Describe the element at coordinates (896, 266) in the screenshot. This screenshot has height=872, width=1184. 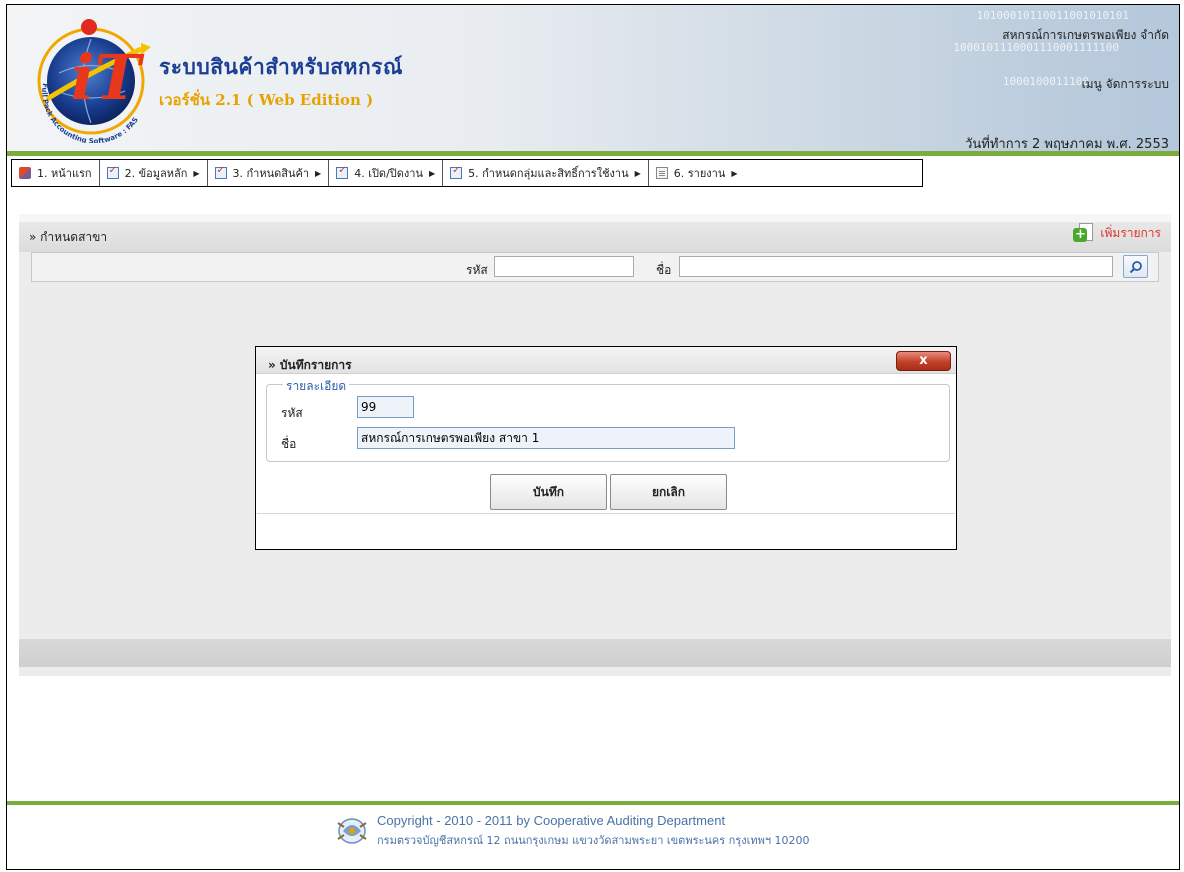
I see `search-name-input` at that location.